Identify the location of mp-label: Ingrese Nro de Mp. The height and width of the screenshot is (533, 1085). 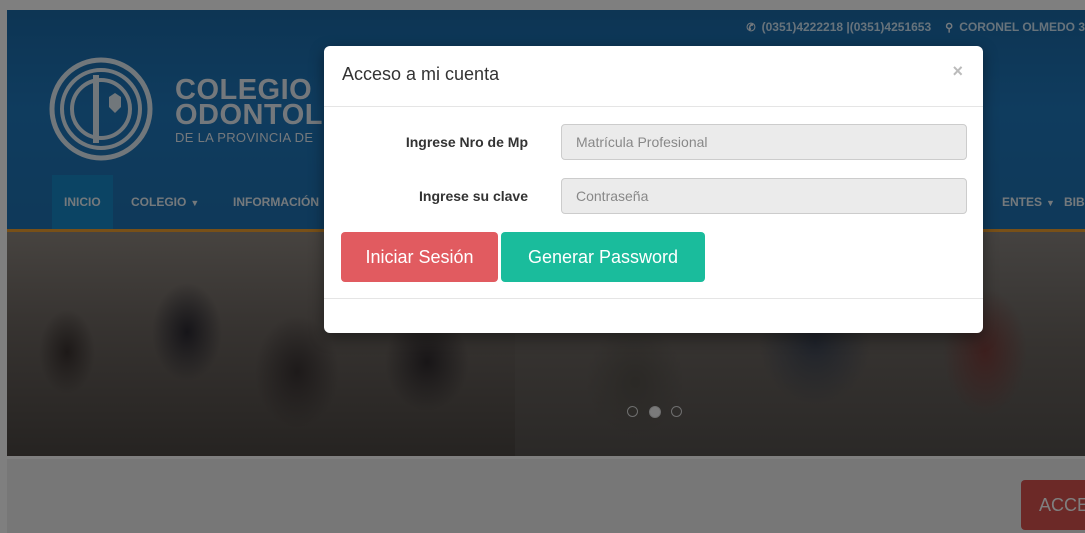
(466, 142).